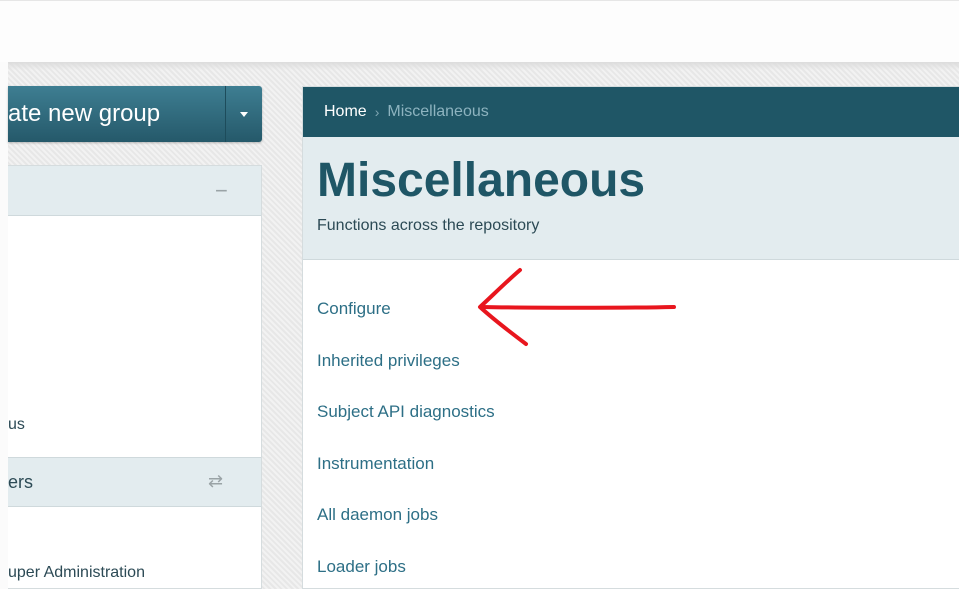 Image resolution: width=959 pixels, height=589 pixels. I want to click on banner-shadow, so click(479, 66).